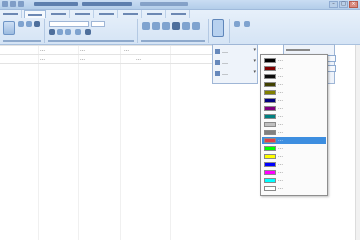  I want to click on bold-icon, so click(52, 32).